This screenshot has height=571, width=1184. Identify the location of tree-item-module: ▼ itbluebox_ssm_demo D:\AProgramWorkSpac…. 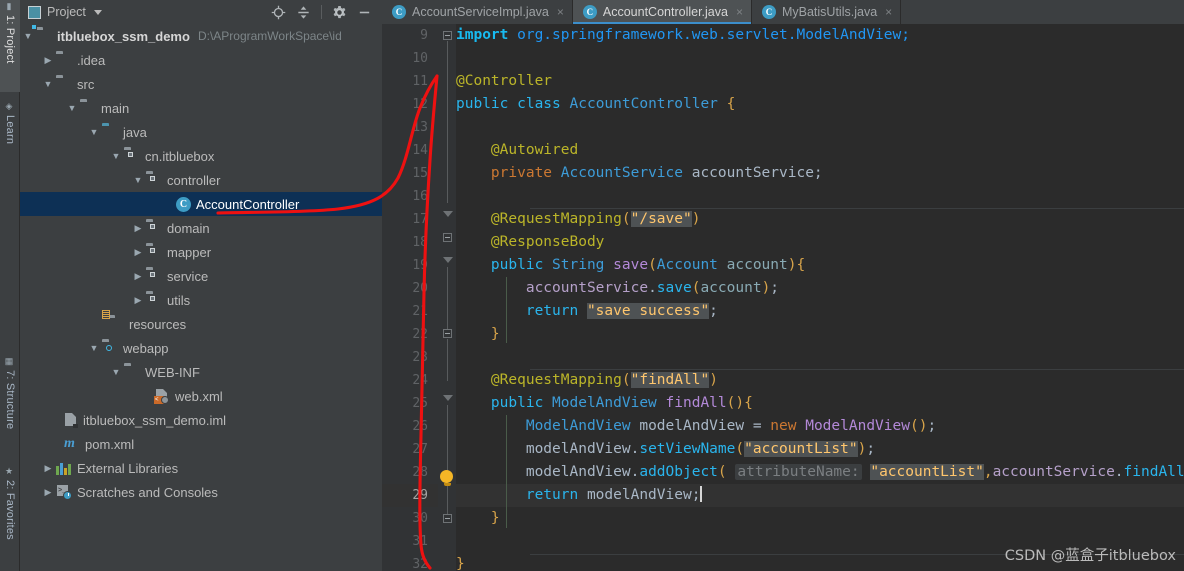
(201, 36).